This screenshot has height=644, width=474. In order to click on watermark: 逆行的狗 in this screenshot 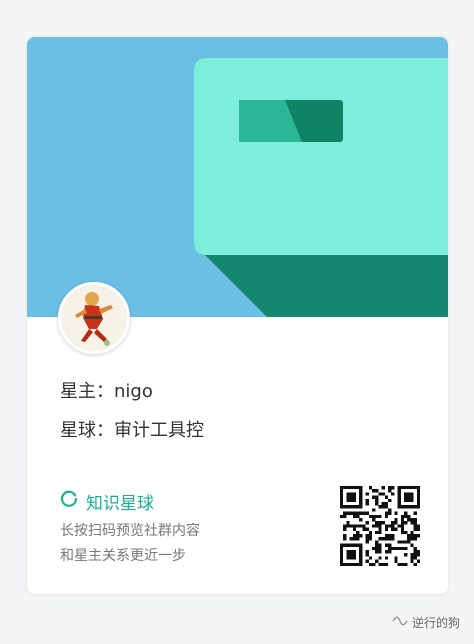, I will do `click(426, 622)`.